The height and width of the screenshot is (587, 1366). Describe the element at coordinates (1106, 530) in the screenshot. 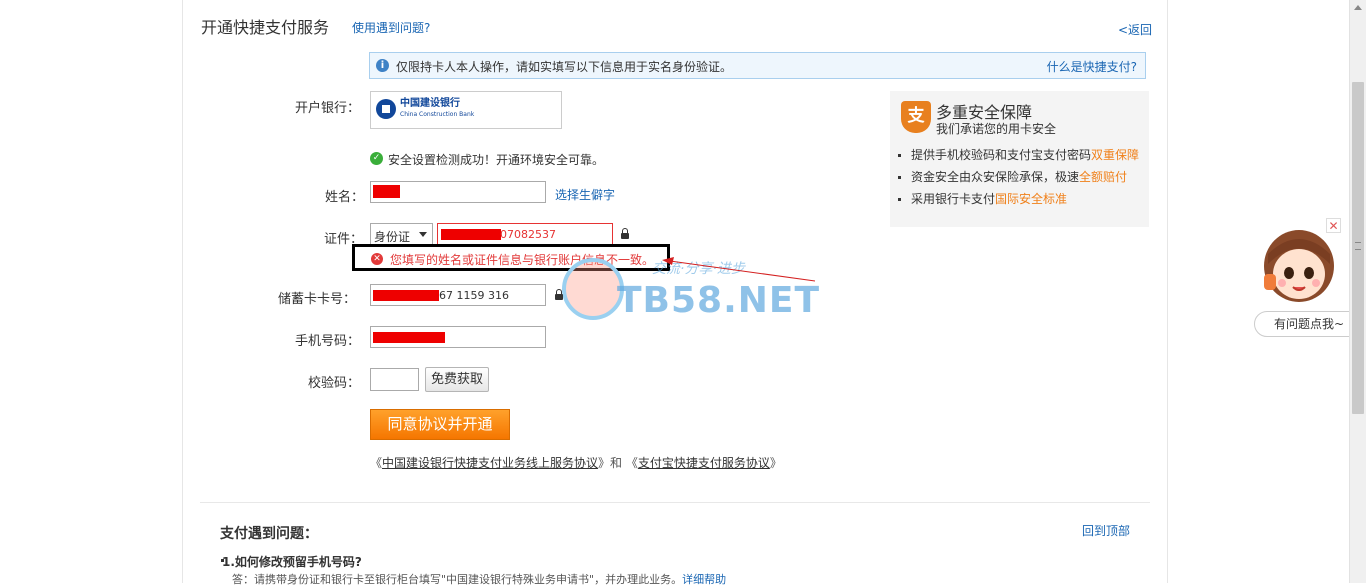

I see `back-to-top-link: 回到顶部` at that location.